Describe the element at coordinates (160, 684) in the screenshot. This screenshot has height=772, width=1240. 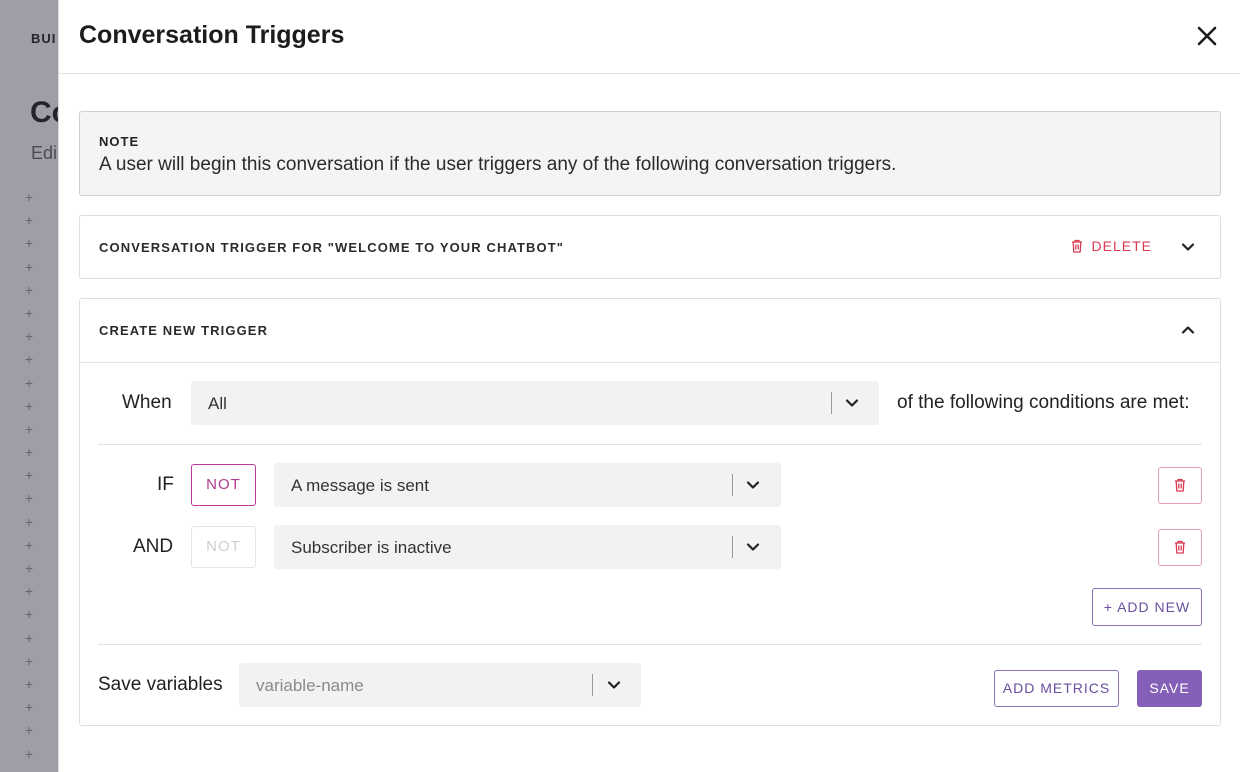
I see `save-variables-label: Save variables` at that location.